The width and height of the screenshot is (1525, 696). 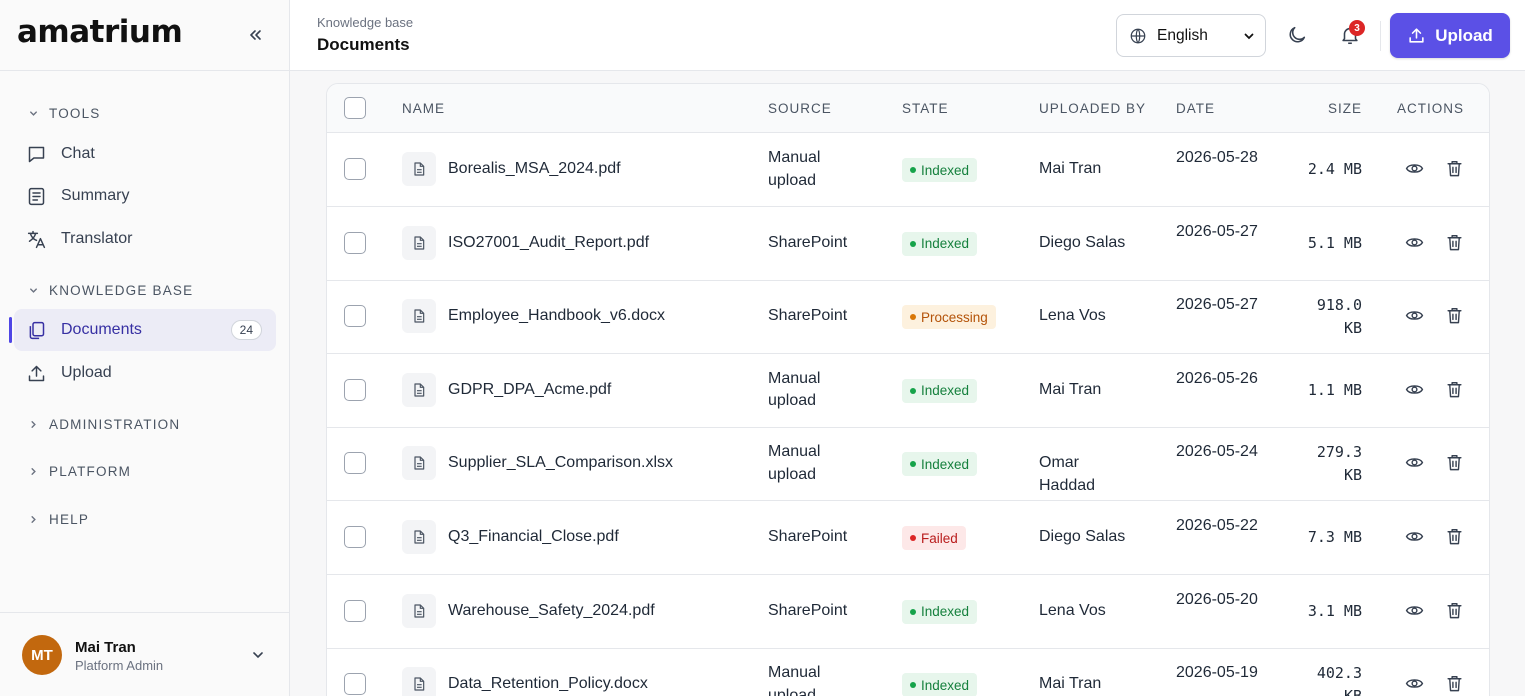 What do you see at coordinates (110, 290) in the screenshot?
I see `section-knowledge-base: KNOWLEDGE BASE` at bounding box center [110, 290].